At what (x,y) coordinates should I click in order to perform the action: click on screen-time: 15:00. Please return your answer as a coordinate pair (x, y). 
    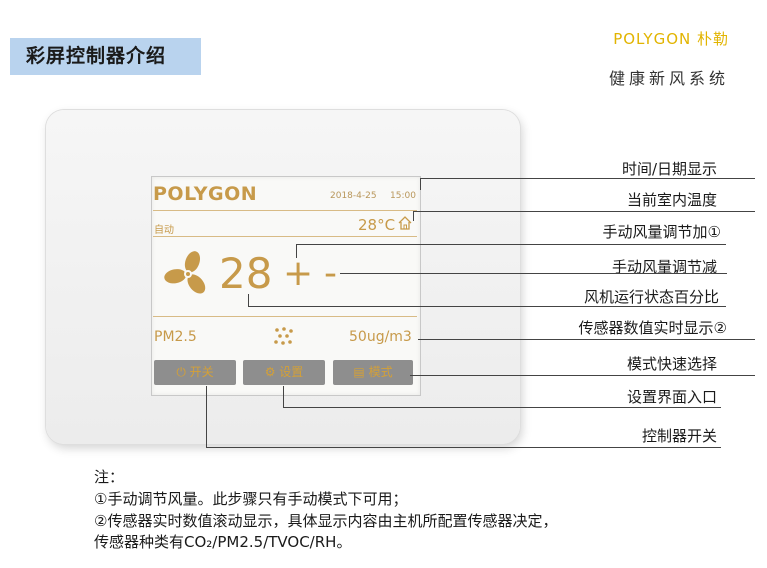
    Looking at the image, I should click on (403, 196).